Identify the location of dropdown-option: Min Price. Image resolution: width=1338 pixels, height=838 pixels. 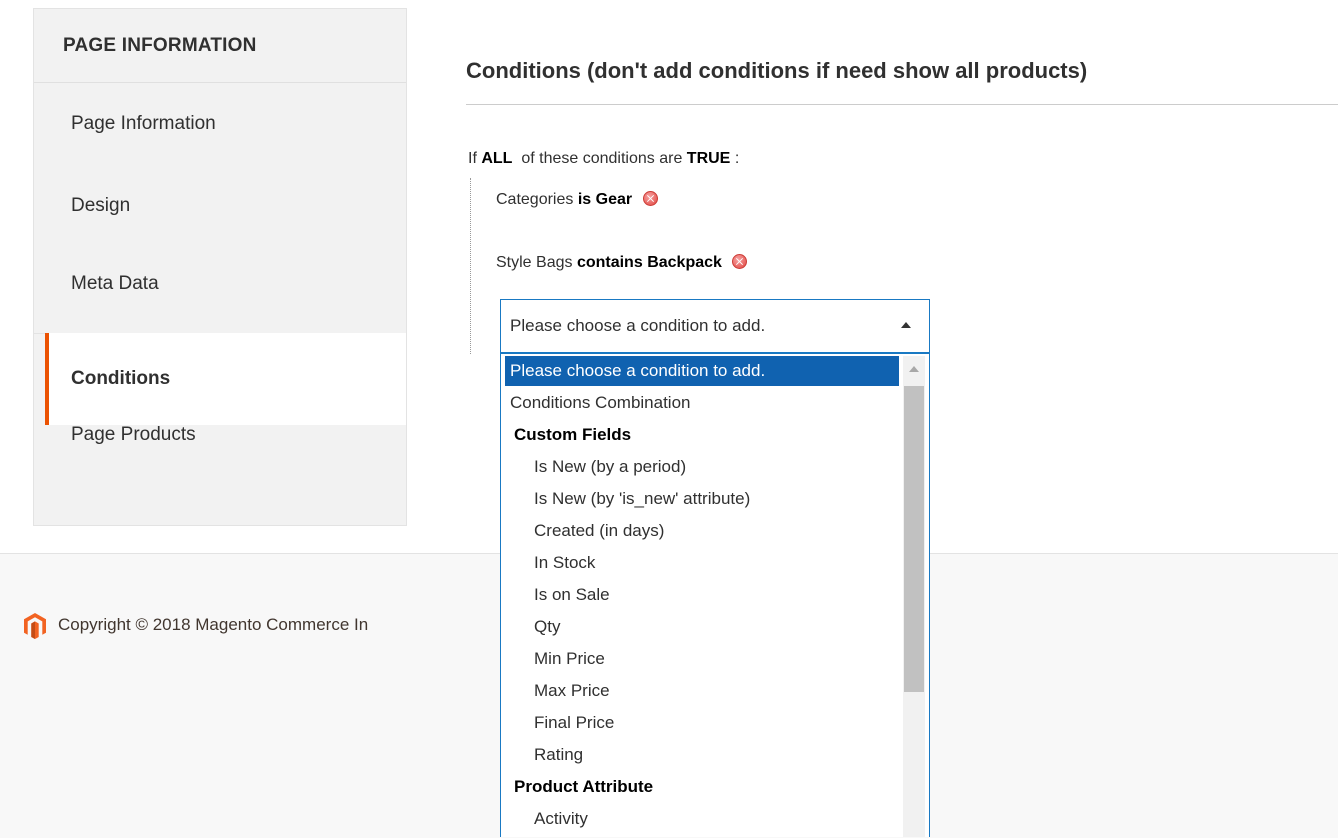
(700, 659).